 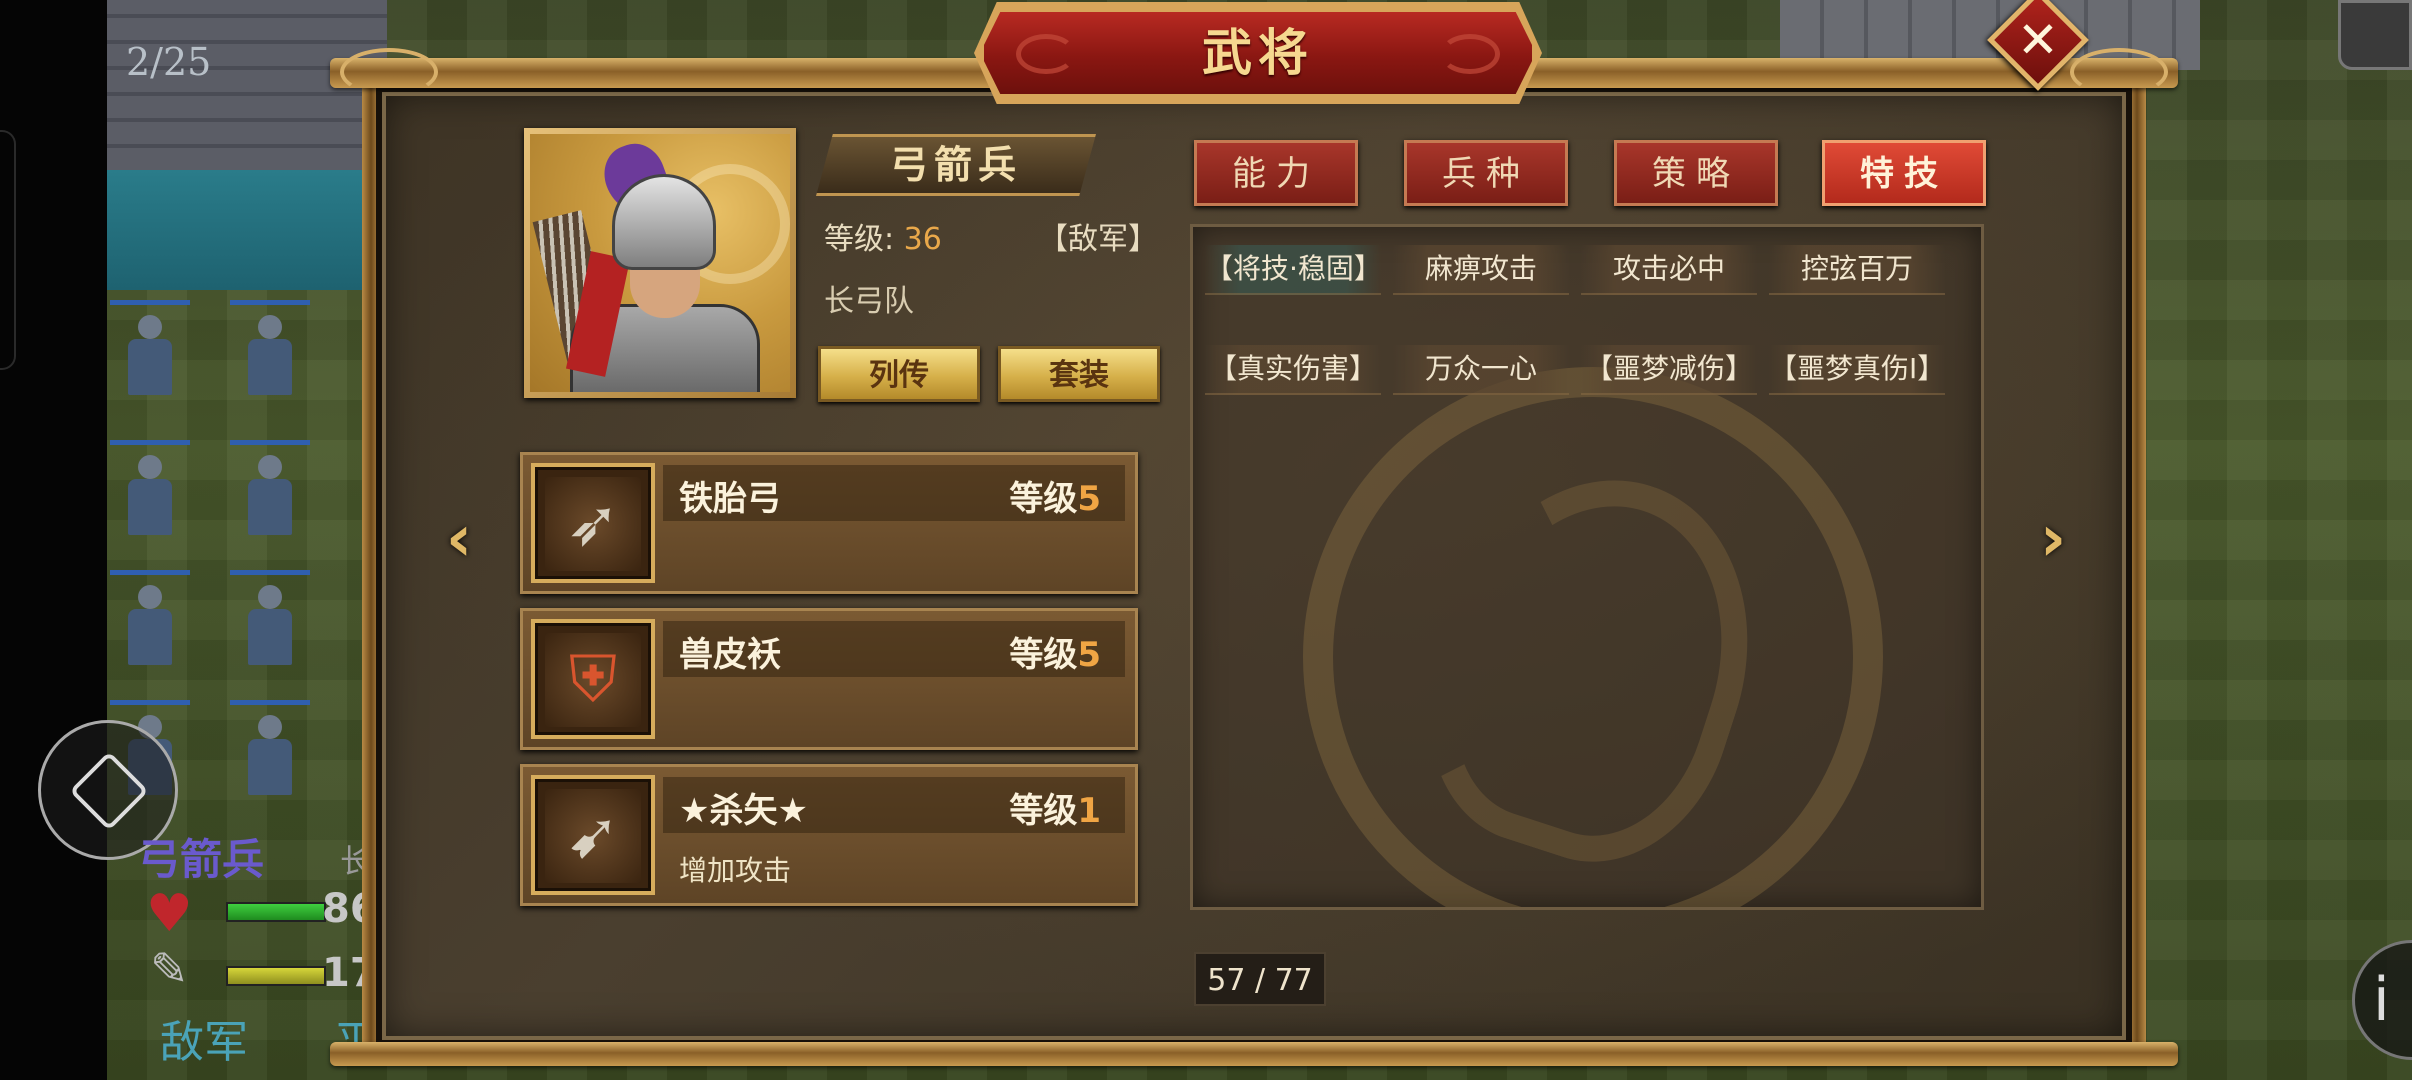 I want to click on skill-tag: 【噩梦真伤Ⅰ】, so click(x=1857, y=370).